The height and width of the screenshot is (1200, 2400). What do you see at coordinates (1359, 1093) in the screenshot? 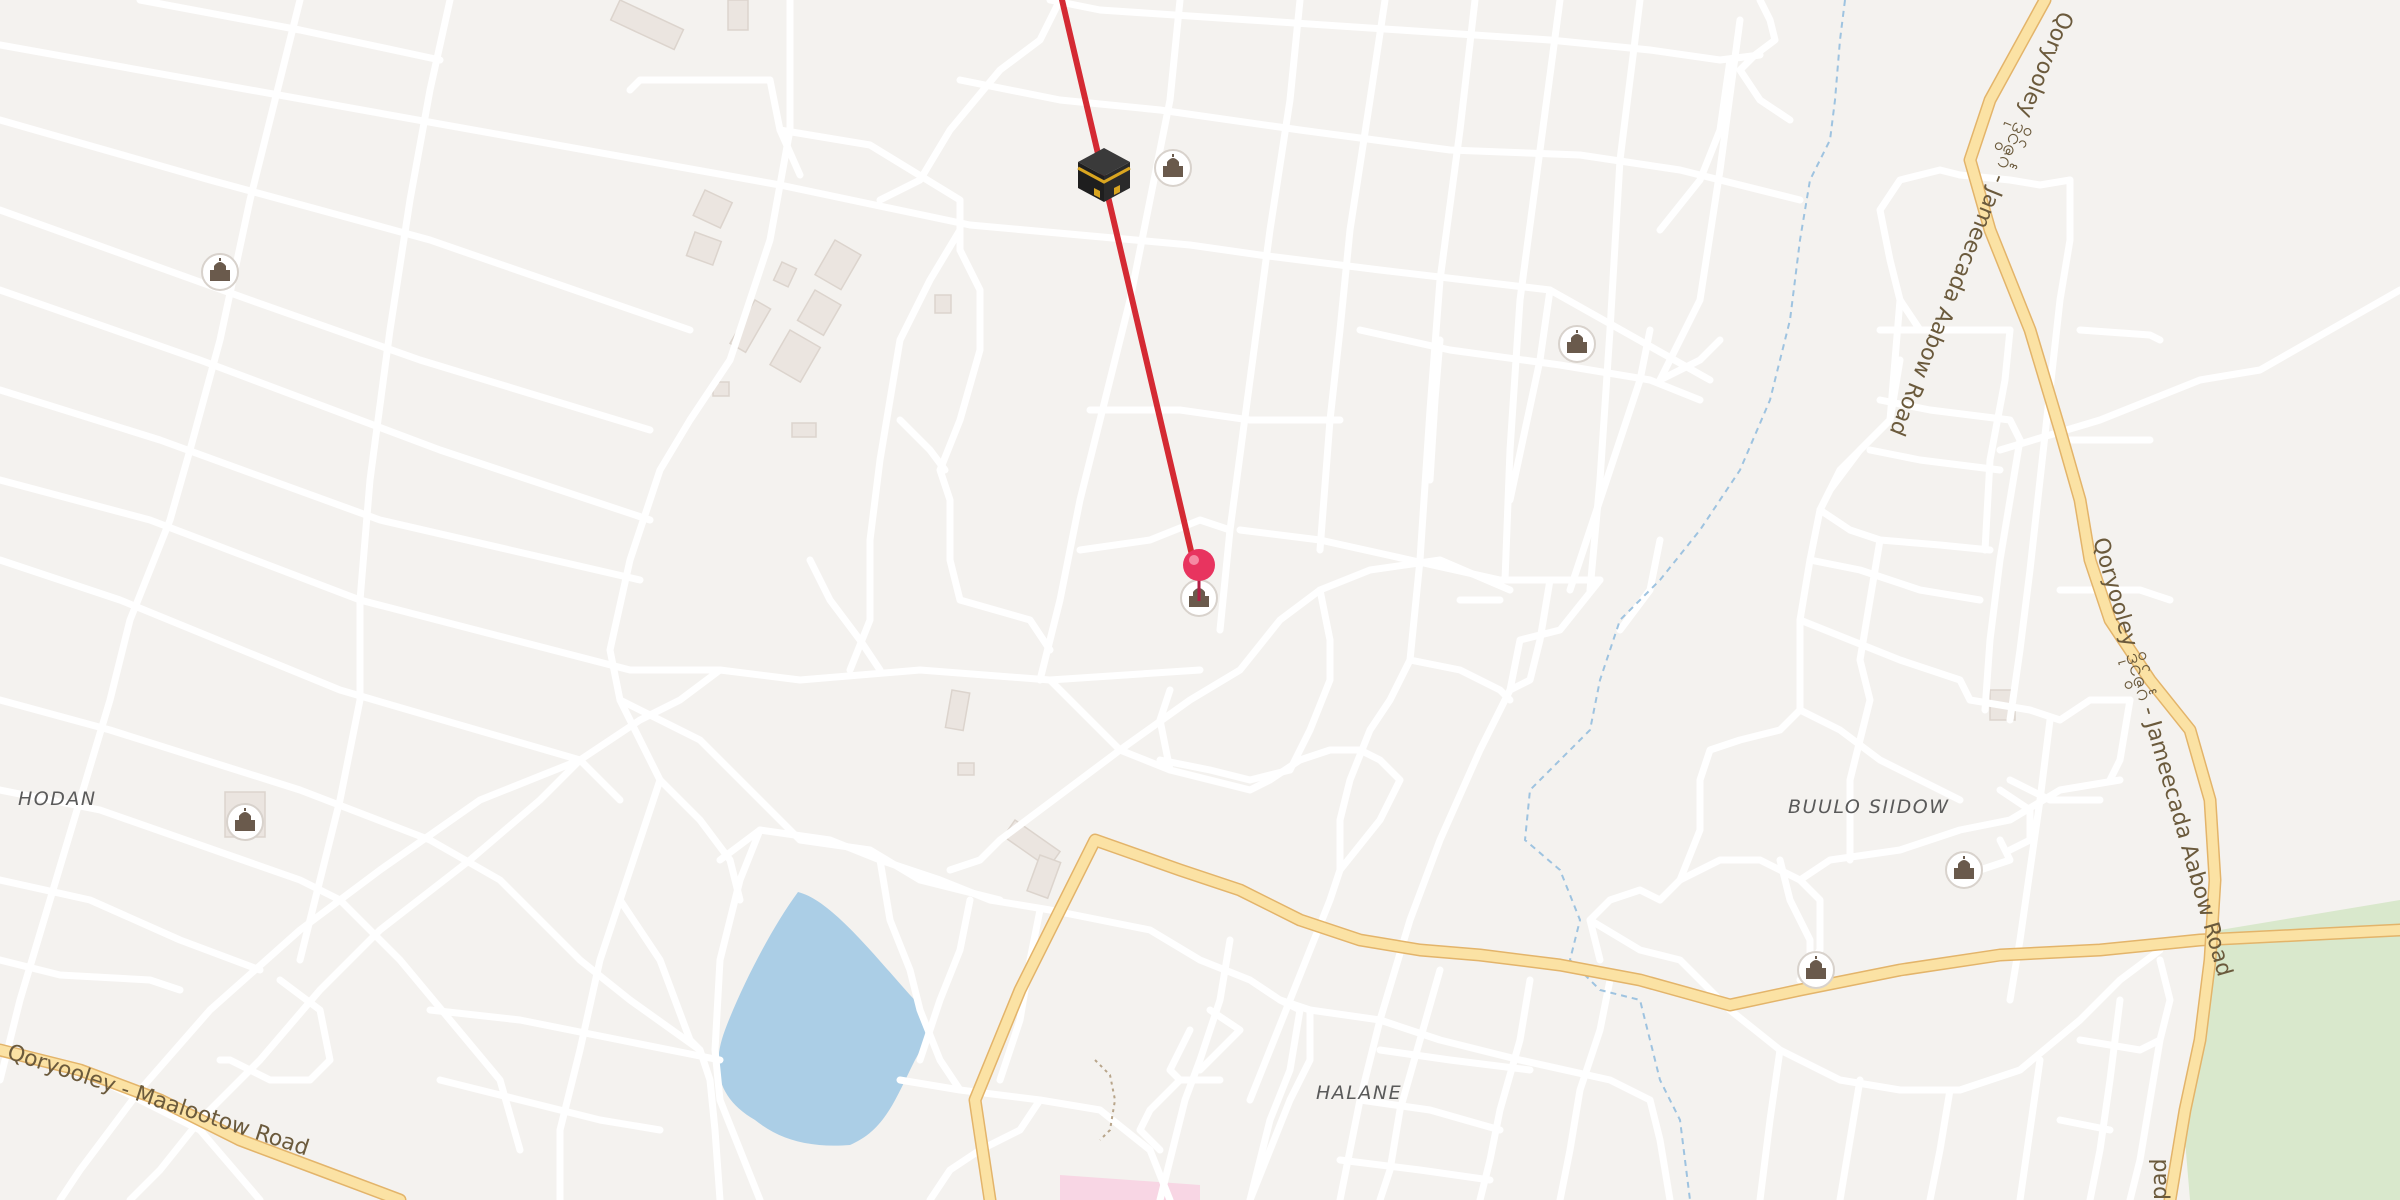
I see `area-label-halane: HALANE` at bounding box center [1359, 1093].